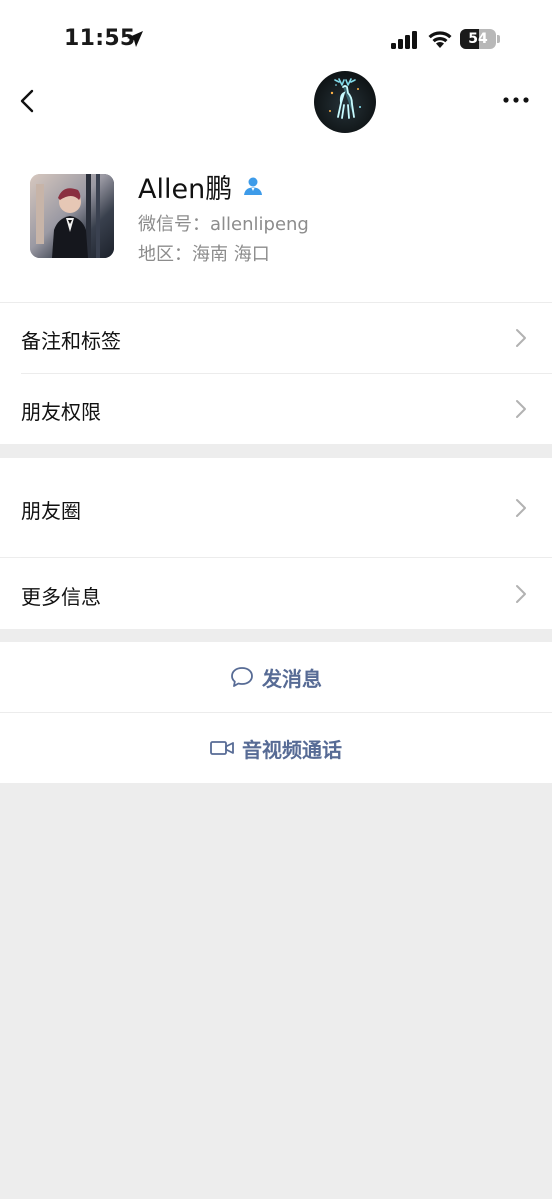 This screenshot has height=1199, width=552. I want to click on avatar, so click(72, 216).